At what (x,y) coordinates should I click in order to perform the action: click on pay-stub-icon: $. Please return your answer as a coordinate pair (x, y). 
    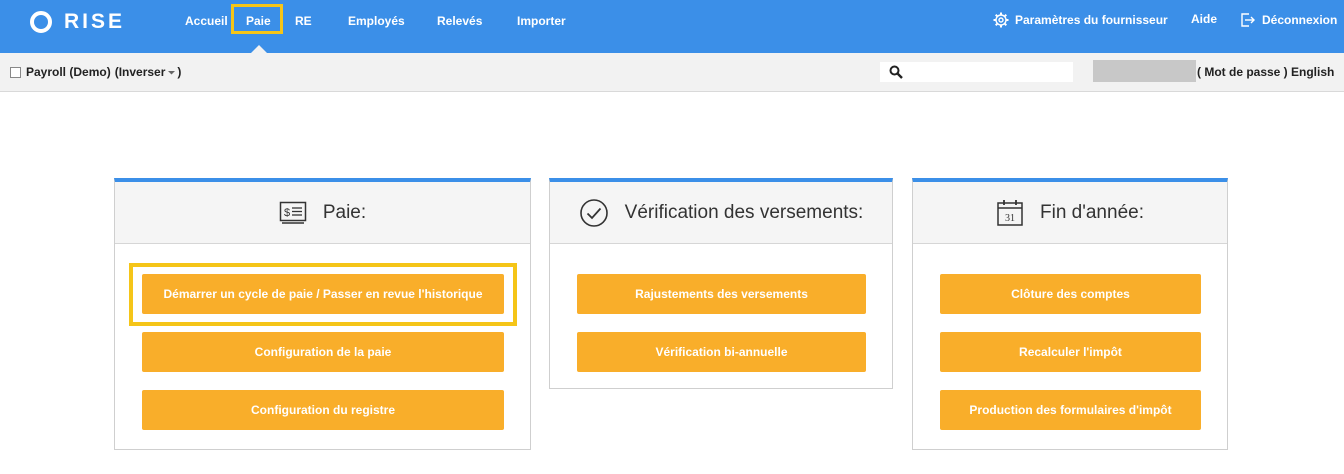
    Looking at the image, I should click on (293, 212).